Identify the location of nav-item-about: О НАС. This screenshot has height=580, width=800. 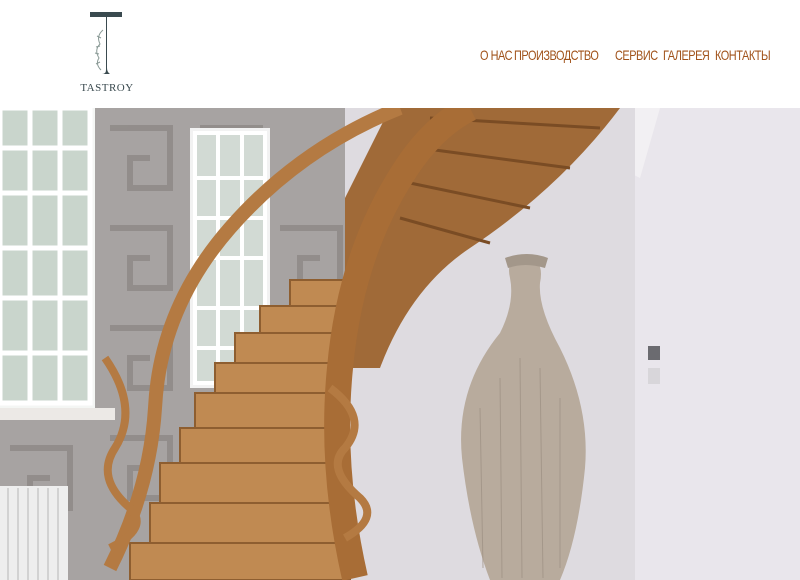
(496, 55).